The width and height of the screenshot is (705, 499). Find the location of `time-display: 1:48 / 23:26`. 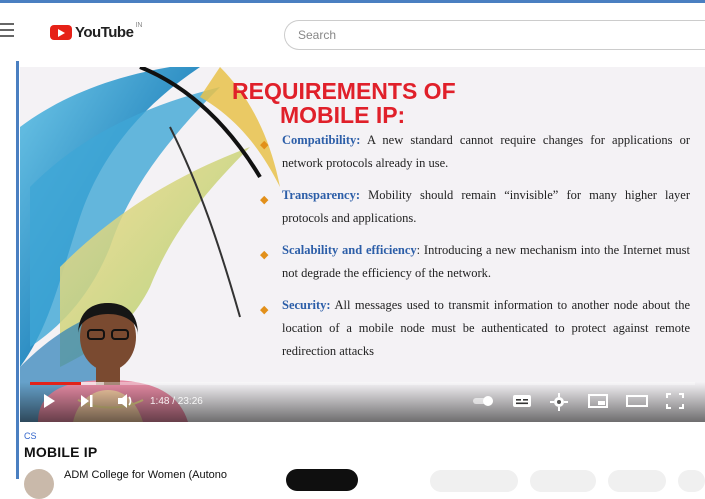

time-display: 1:48 / 23:26 is located at coordinates (176, 401).